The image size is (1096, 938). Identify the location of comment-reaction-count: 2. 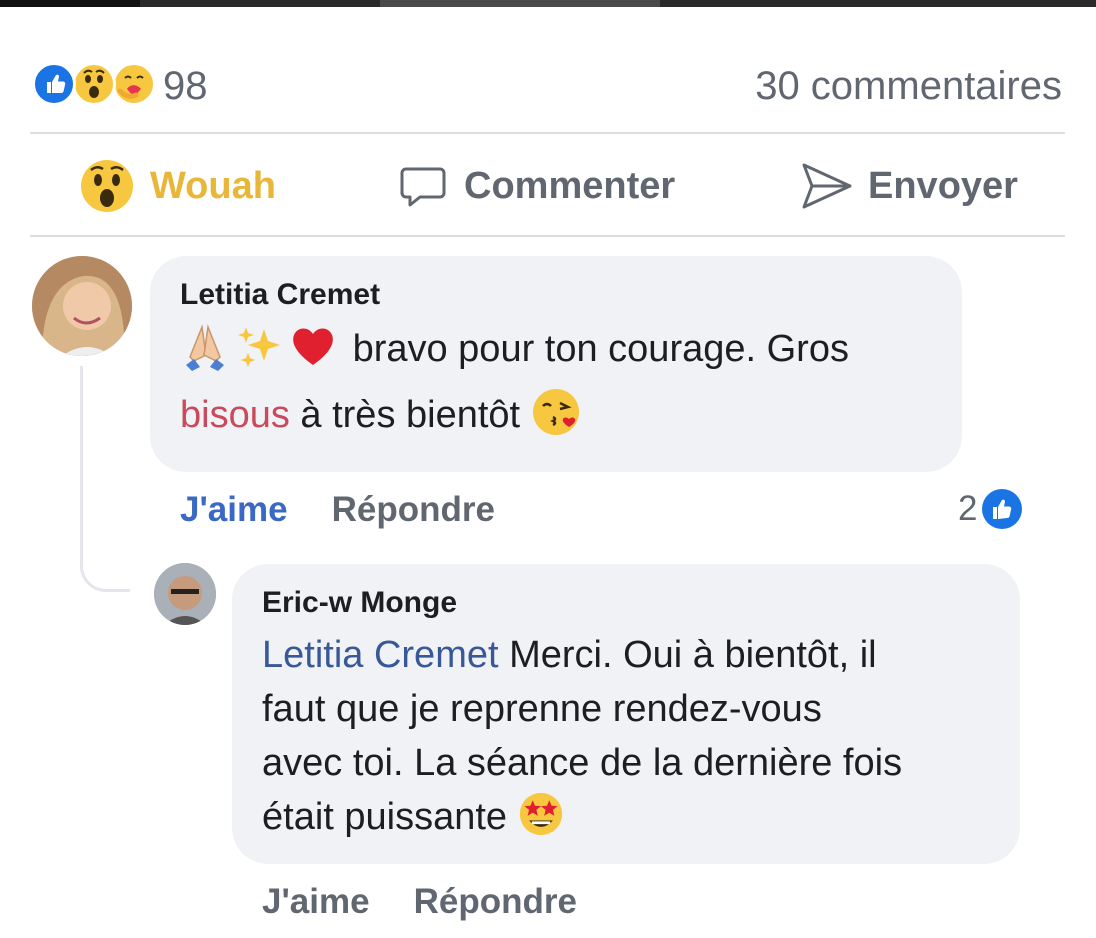
(968, 508).